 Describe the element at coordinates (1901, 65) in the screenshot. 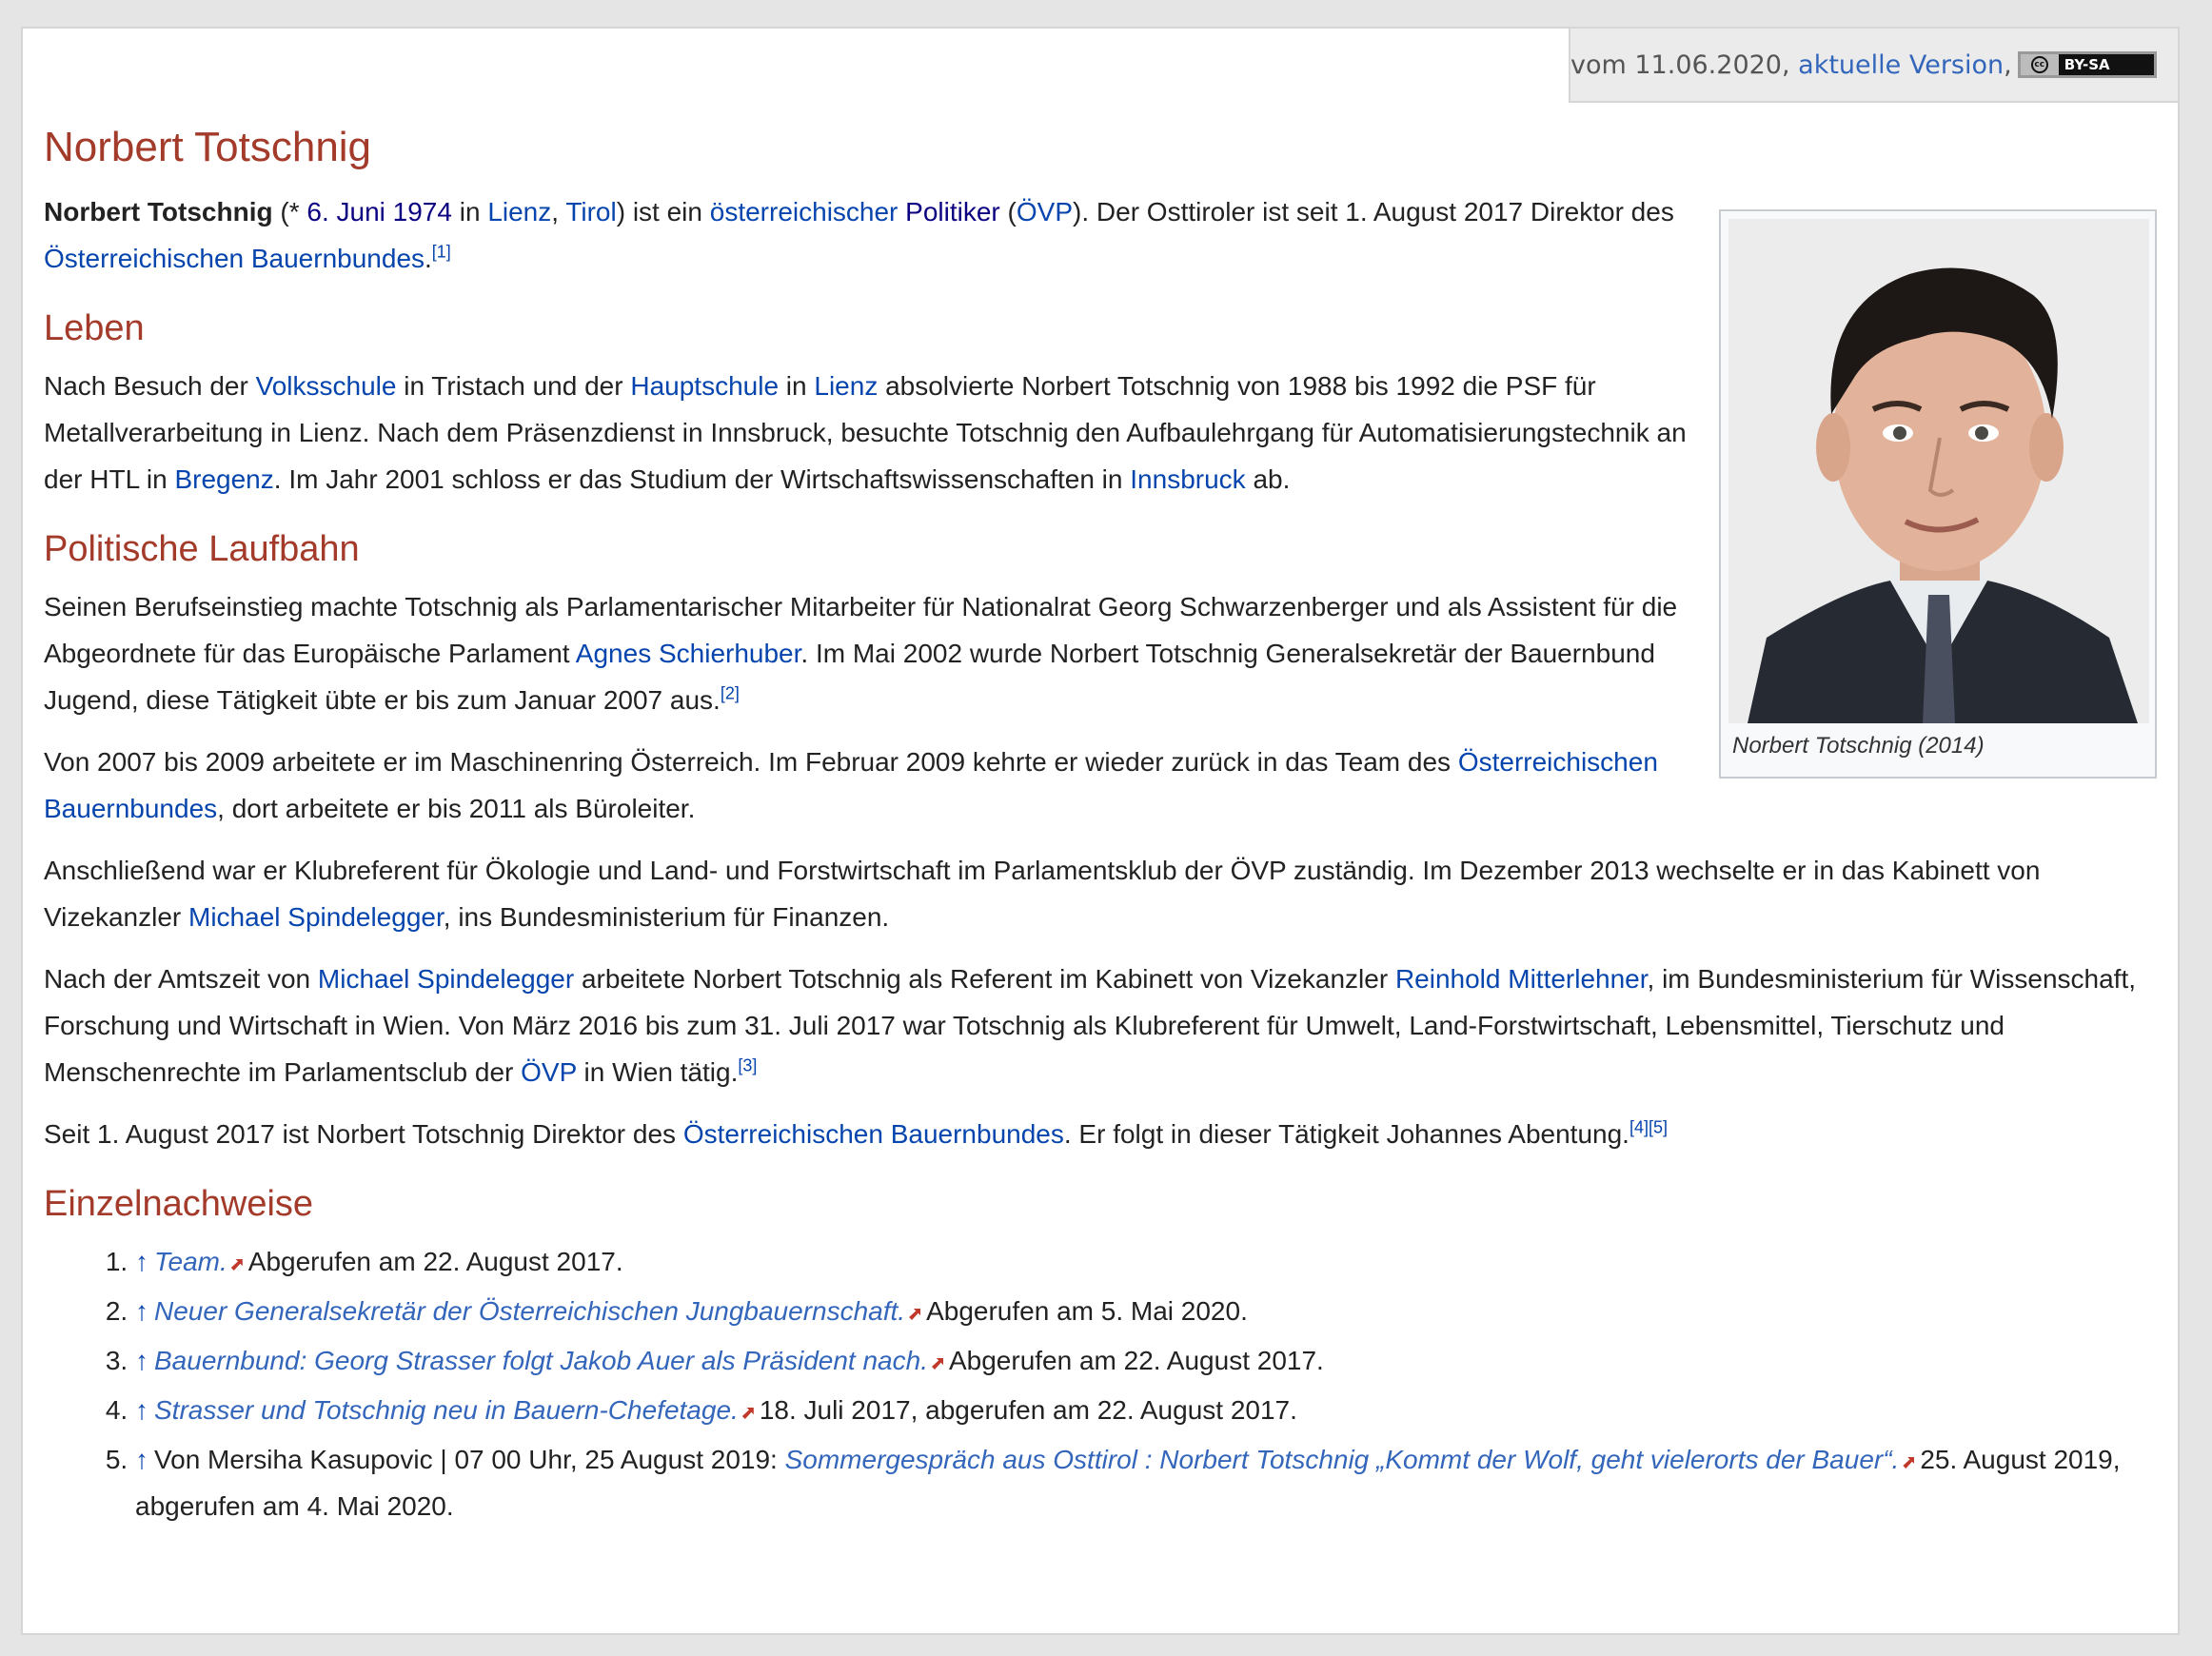

I see `current-version-link: aktuelle Version` at that location.